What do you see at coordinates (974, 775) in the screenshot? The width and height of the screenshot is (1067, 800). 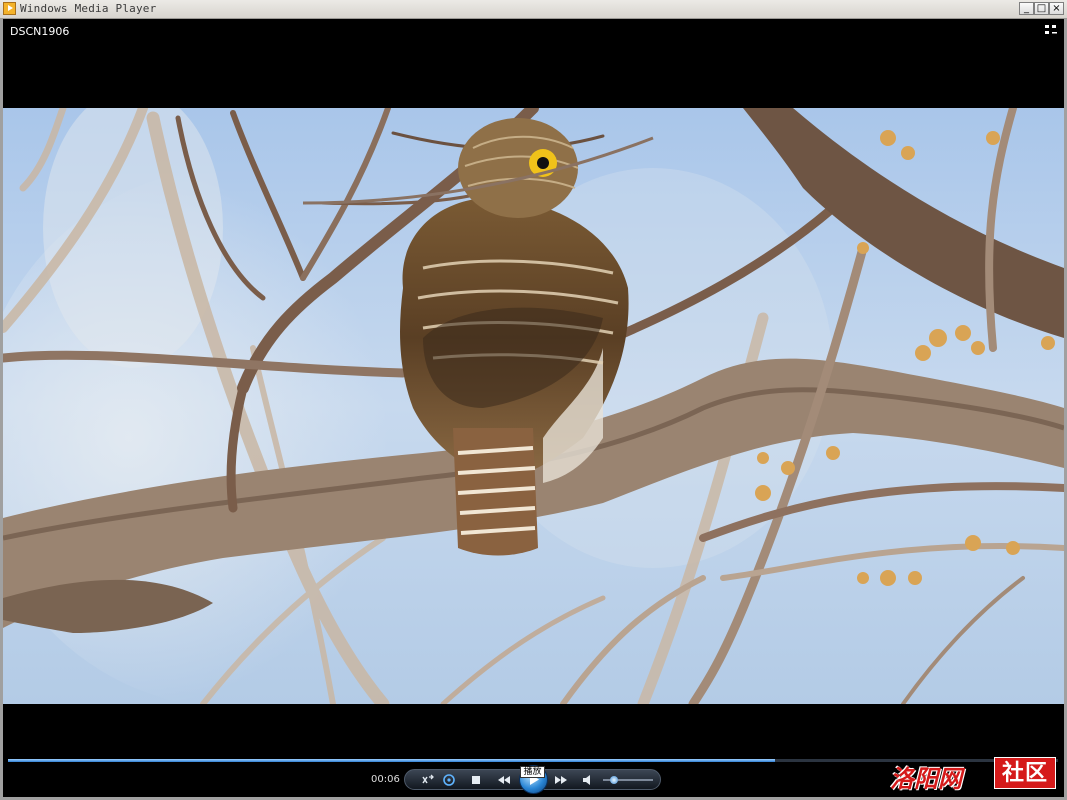 I see `site-watermark: 洛阳网 社区` at bounding box center [974, 775].